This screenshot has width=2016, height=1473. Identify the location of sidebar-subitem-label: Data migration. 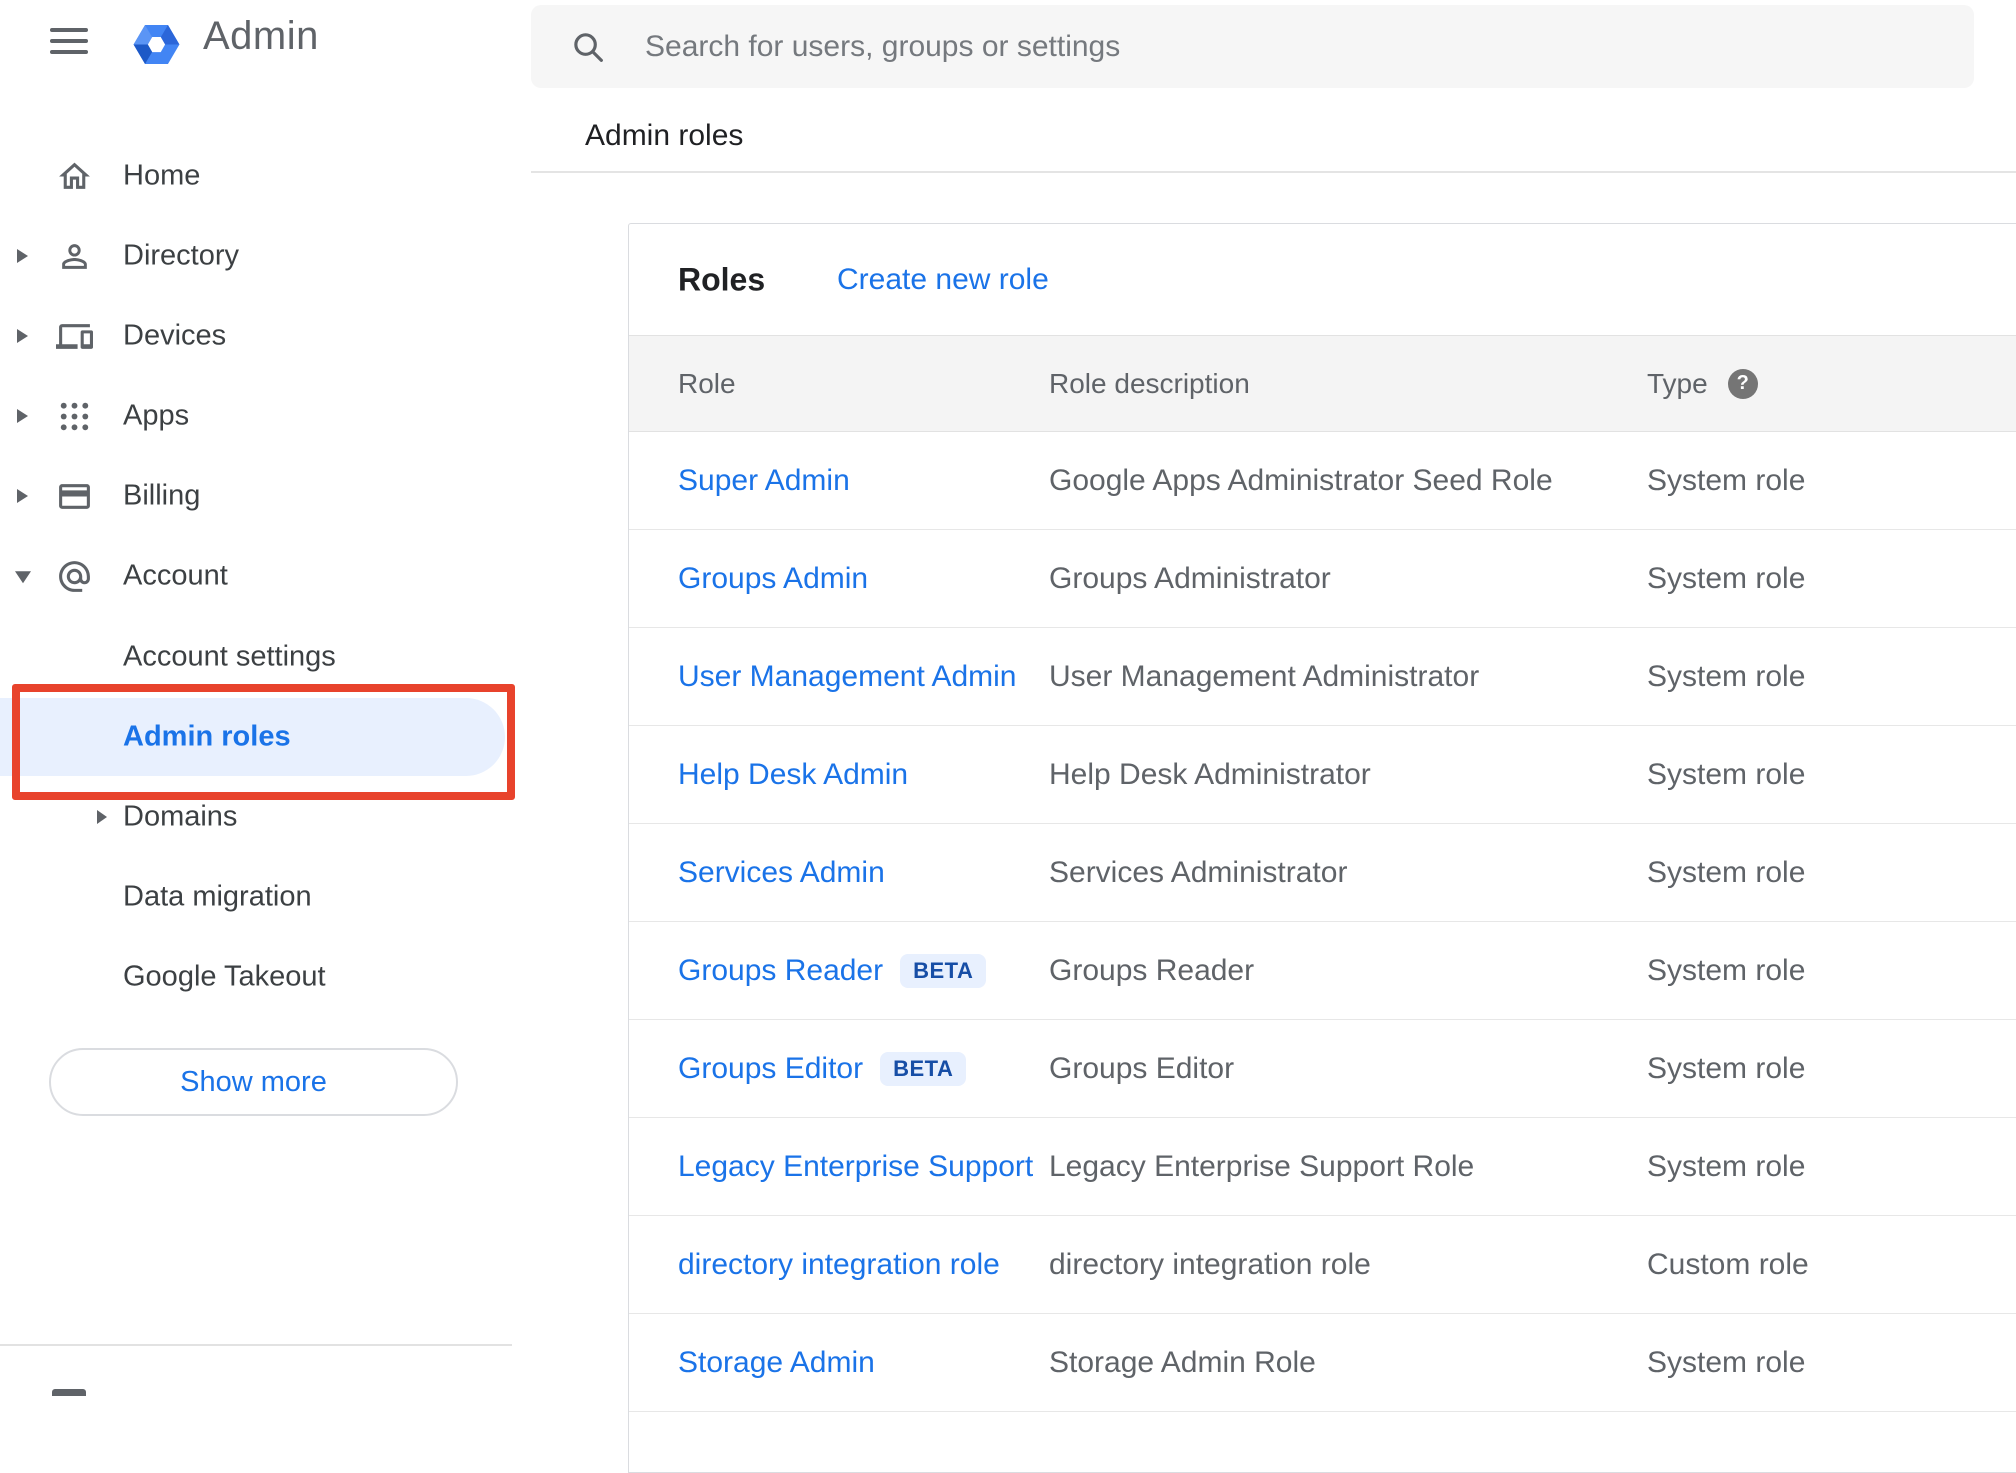
(217, 896).